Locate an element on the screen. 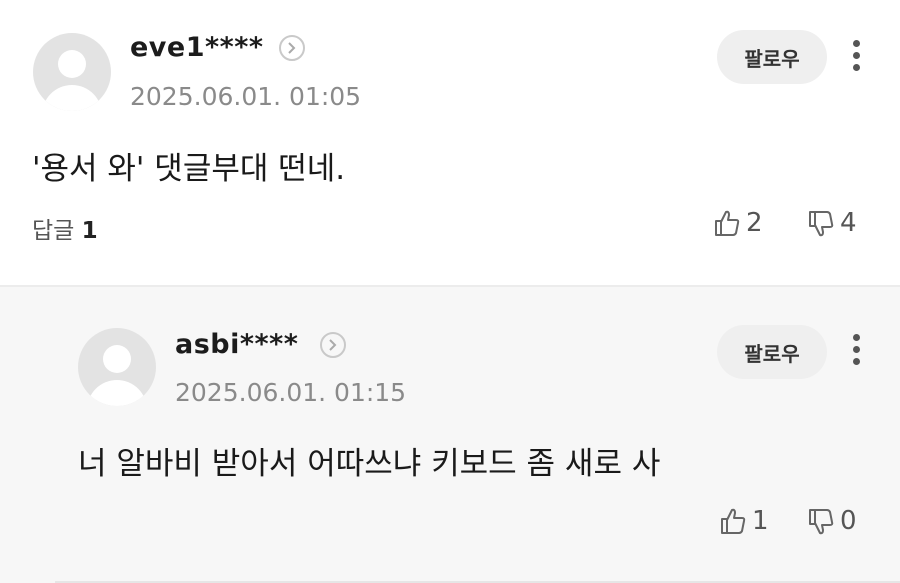 Image resolution: width=900 pixels, height=583 pixels. dislike-count: 4 is located at coordinates (848, 223).